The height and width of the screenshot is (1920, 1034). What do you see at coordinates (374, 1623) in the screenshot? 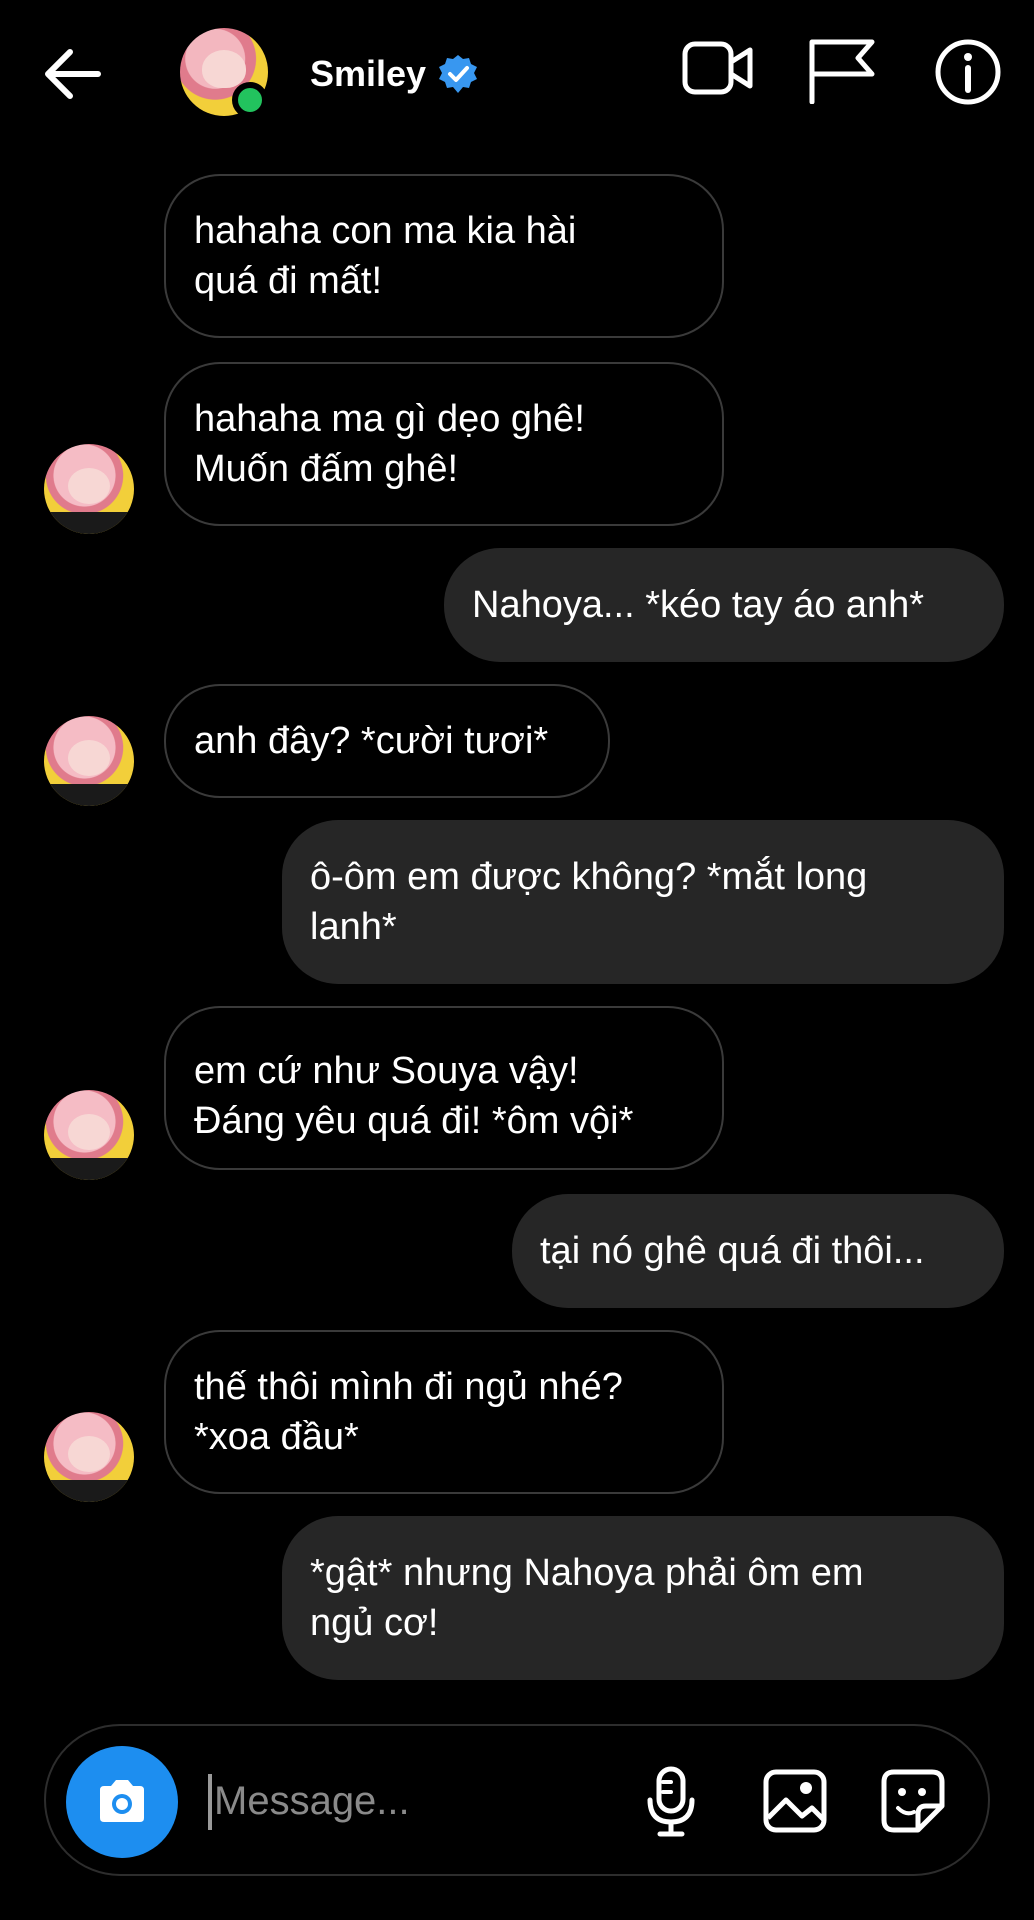
I see `message-line: ngủ cơ!` at bounding box center [374, 1623].